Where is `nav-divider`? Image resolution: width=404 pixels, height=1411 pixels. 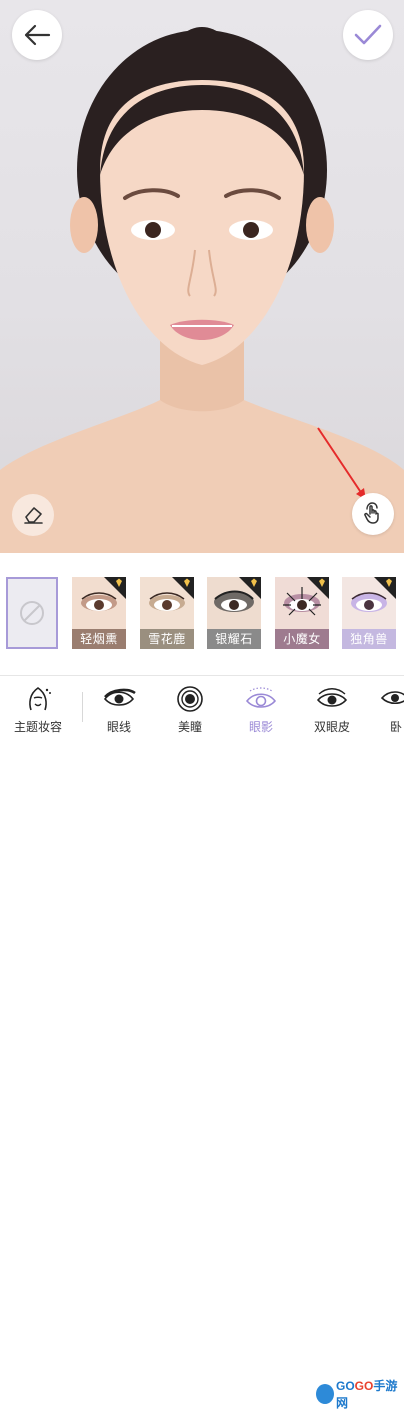
nav-divider is located at coordinates (82, 707).